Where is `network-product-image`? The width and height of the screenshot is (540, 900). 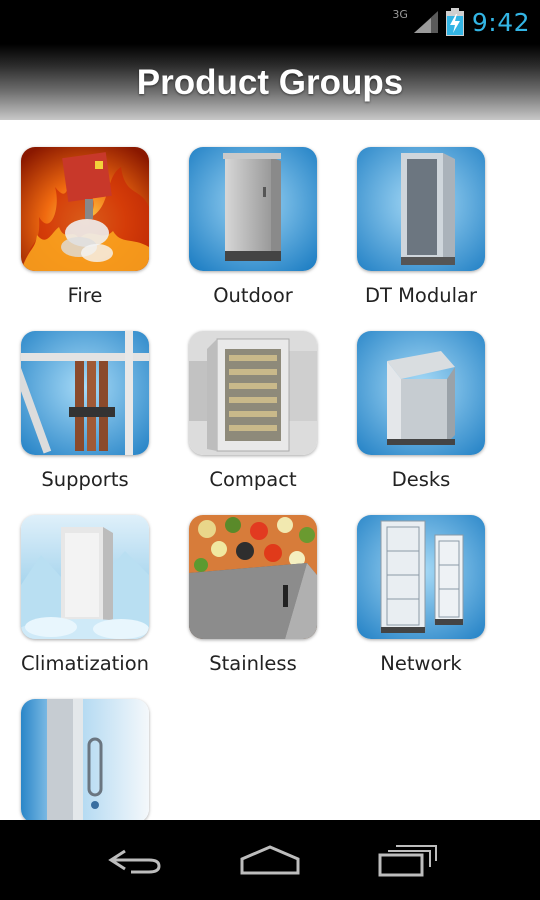 network-product-image is located at coordinates (421, 577).